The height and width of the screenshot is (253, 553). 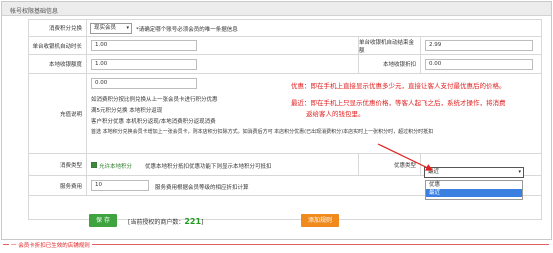 I want to click on save-button: 保 存, so click(x=103, y=220).